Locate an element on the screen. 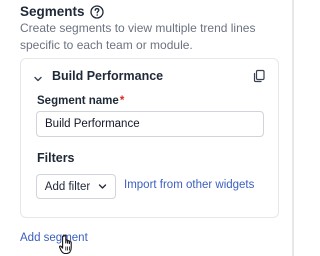 This screenshot has width=320, height=256. segment-name-label-text: Segment name is located at coordinates (78, 101).